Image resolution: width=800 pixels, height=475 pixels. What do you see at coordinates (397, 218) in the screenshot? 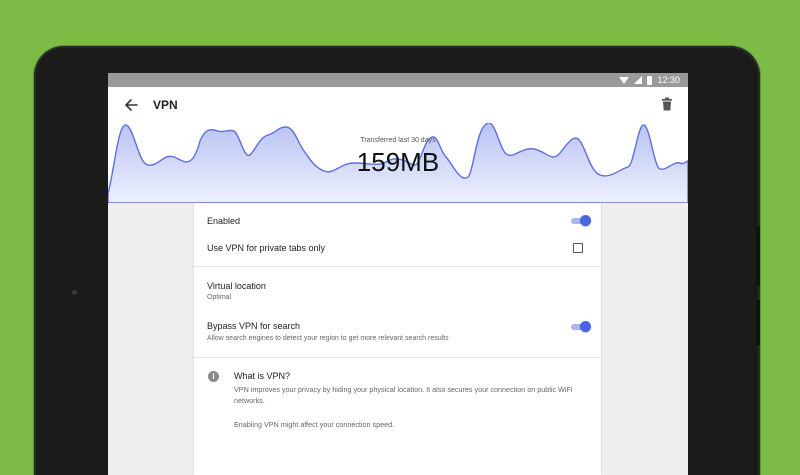
I see `enabled-row: Enabled` at bounding box center [397, 218].